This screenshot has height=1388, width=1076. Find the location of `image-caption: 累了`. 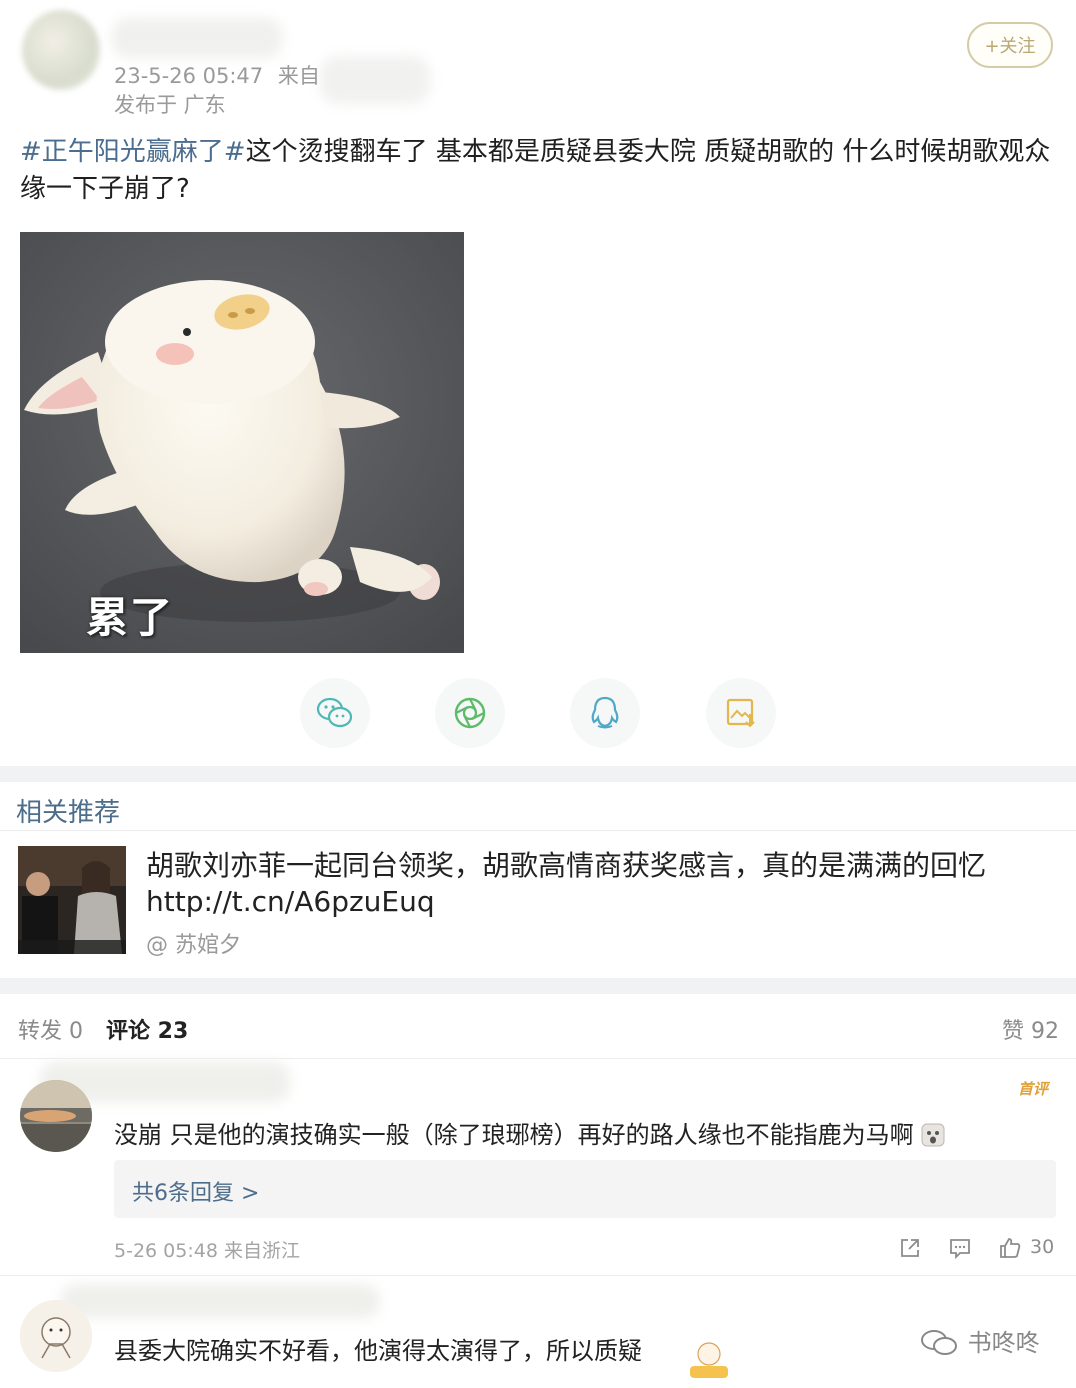

image-caption: 累了 is located at coordinates (130, 617).